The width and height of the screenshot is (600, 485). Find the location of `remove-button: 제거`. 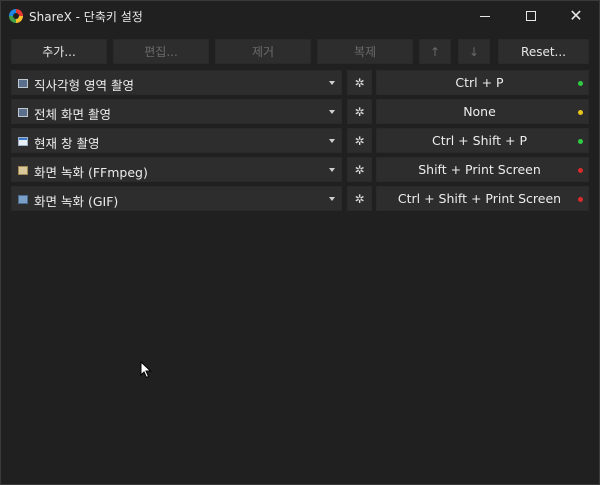

remove-button: 제거 is located at coordinates (263, 51).